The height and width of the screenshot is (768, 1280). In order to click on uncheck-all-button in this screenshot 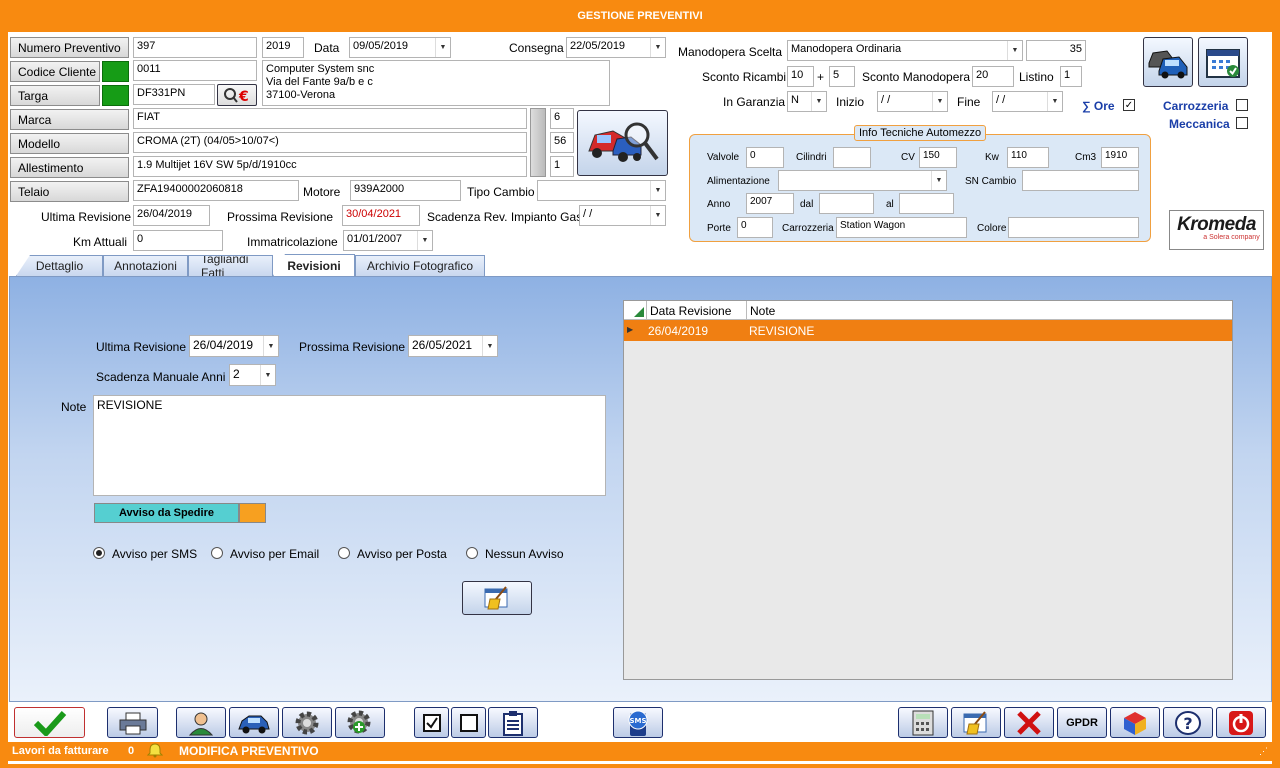, I will do `click(468, 722)`.